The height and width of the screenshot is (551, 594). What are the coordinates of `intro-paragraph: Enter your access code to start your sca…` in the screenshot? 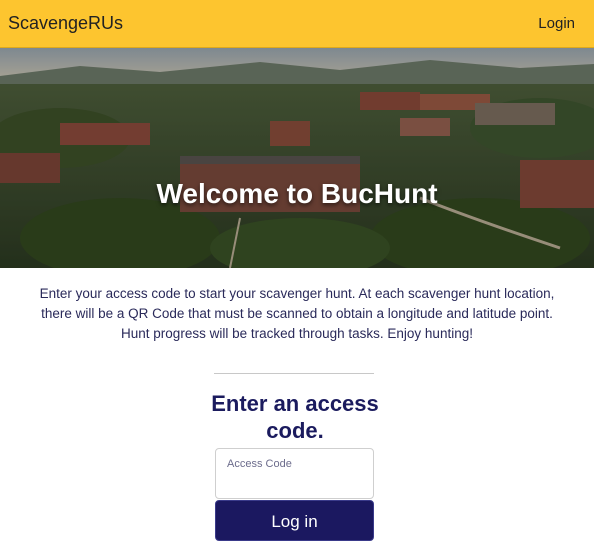 It's located at (297, 313).